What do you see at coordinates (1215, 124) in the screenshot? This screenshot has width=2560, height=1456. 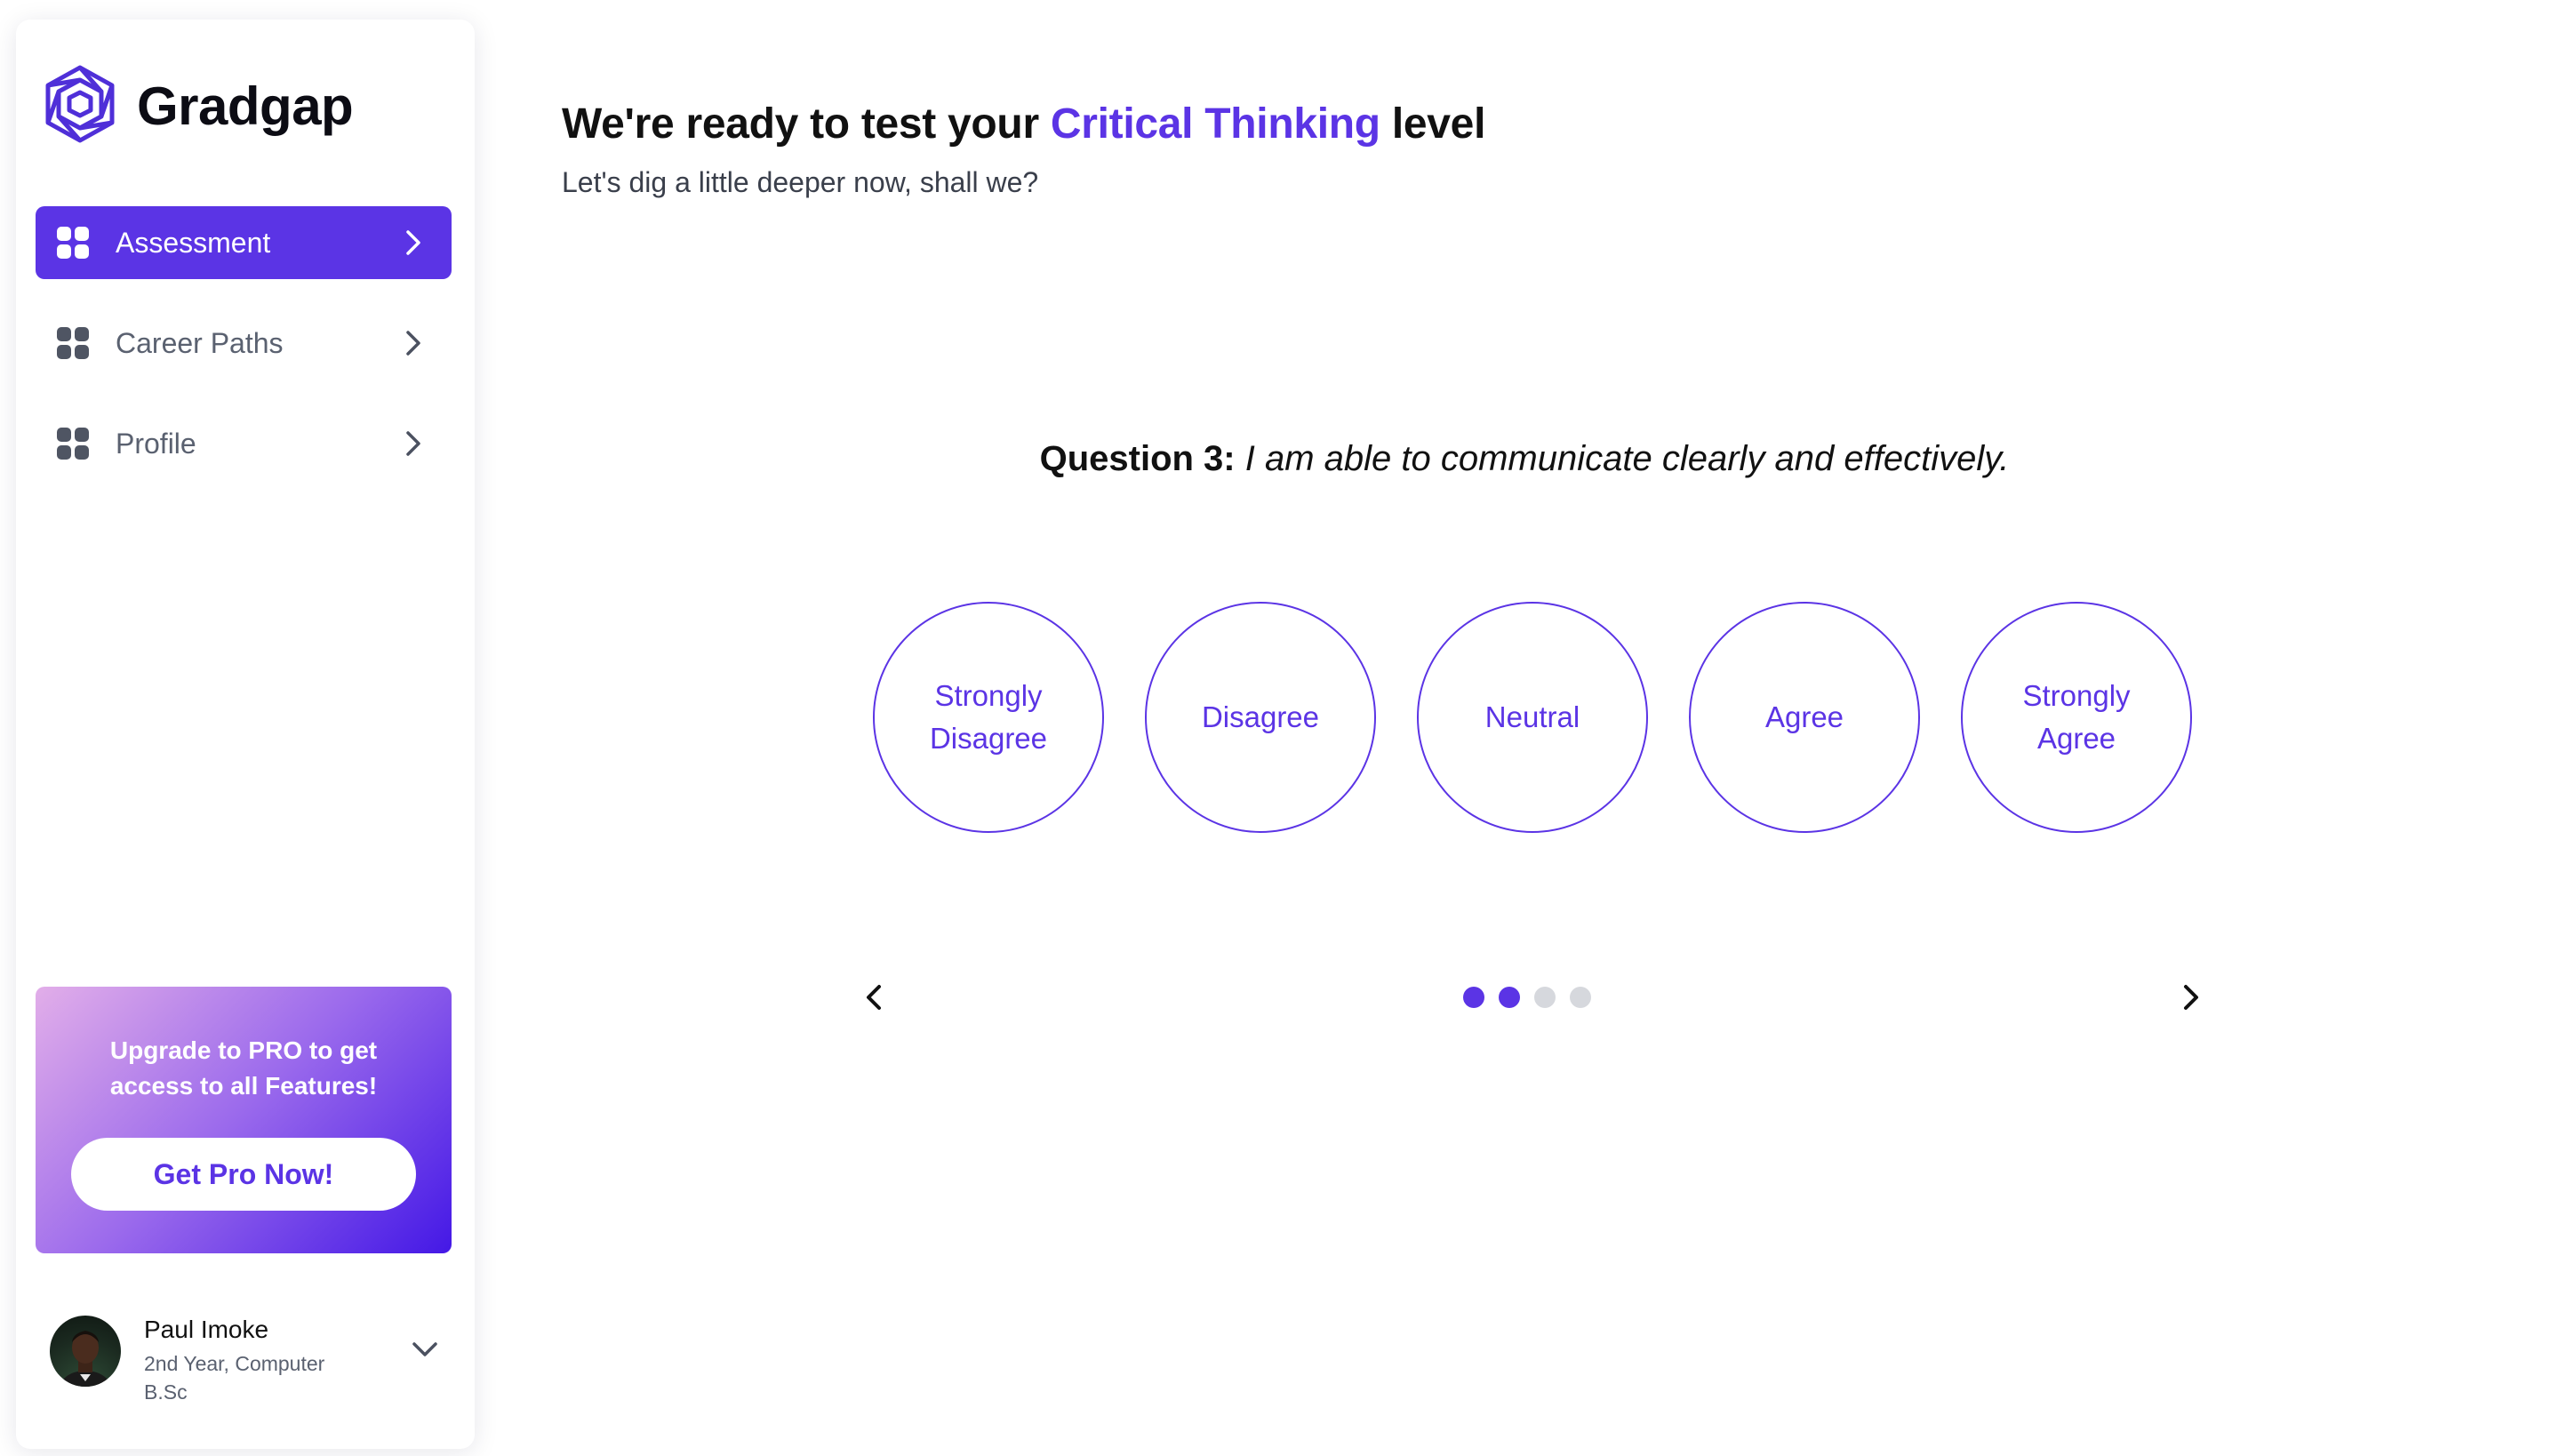 I see `title-accent: Critical Thinking` at bounding box center [1215, 124].